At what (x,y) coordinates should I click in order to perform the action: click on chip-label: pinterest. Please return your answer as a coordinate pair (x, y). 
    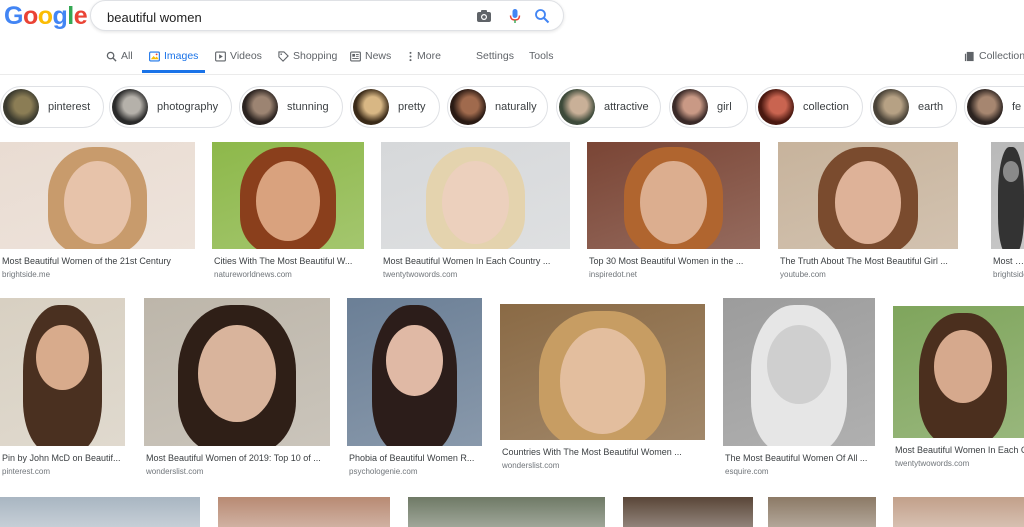
    Looking at the image, I should click on (69, 107).